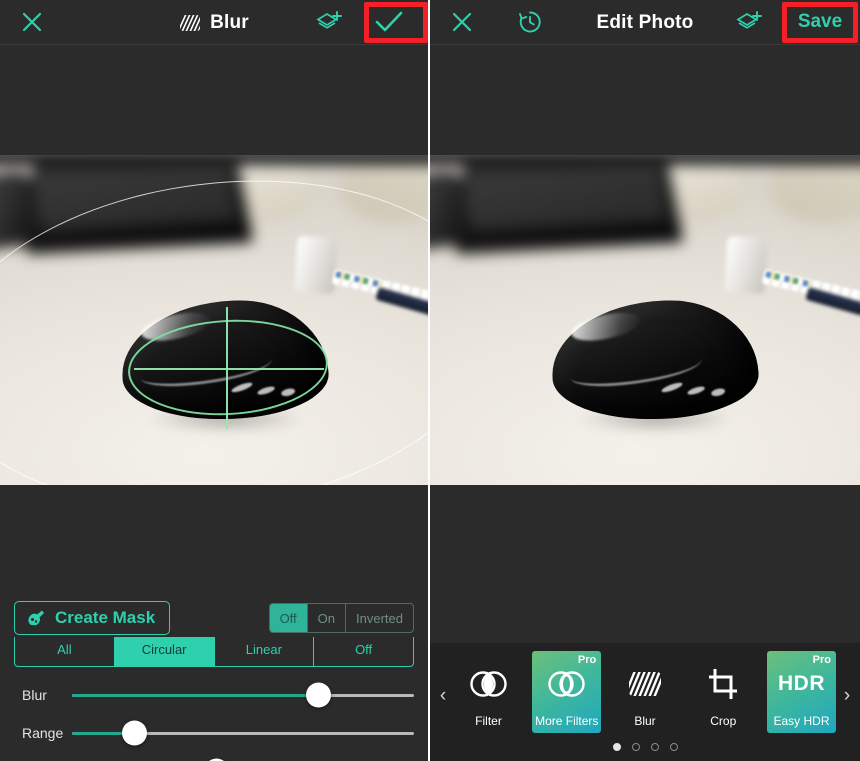 The height and width of the screenshot is (761, 860). Describe the element at coordinates (488, 721) in the screenshot. I see `tool-filter-label: Filter` at that location.